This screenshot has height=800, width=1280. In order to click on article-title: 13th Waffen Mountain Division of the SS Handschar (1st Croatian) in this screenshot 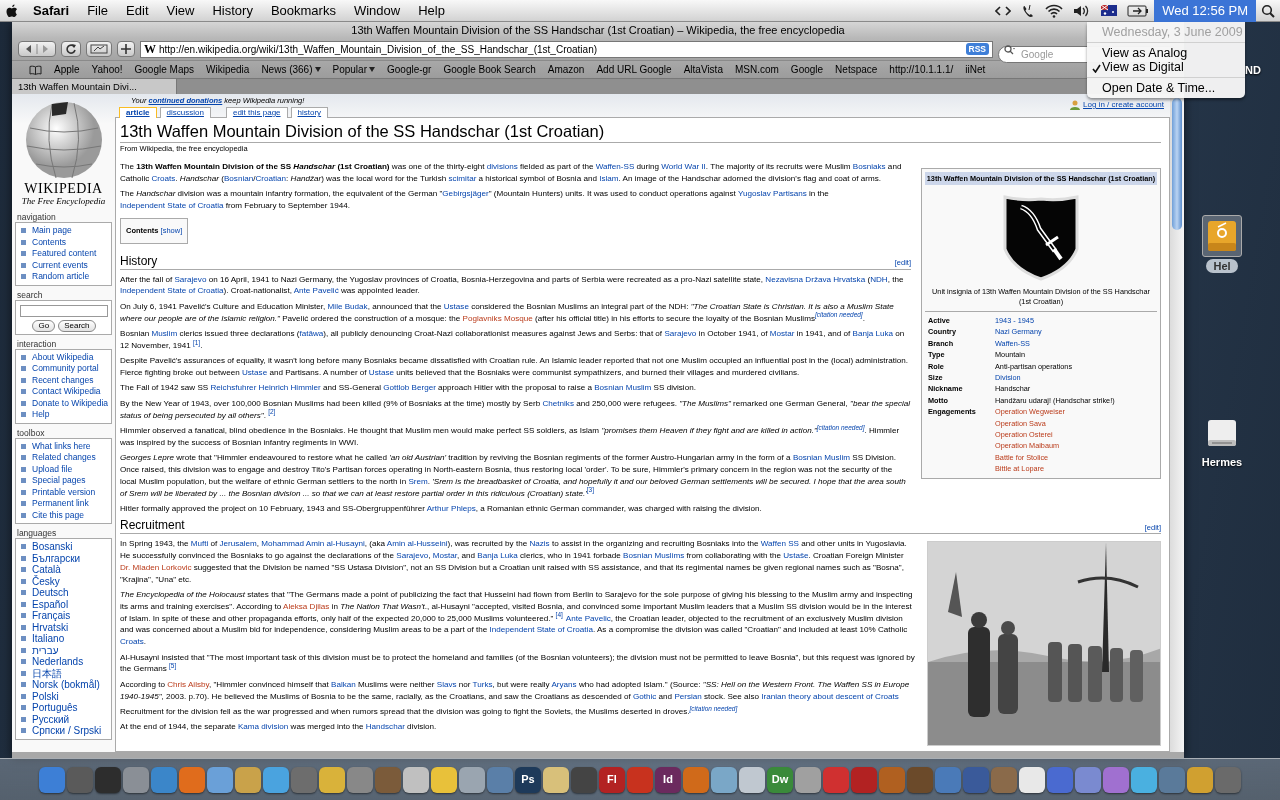, I will do `click(640, 131)`.